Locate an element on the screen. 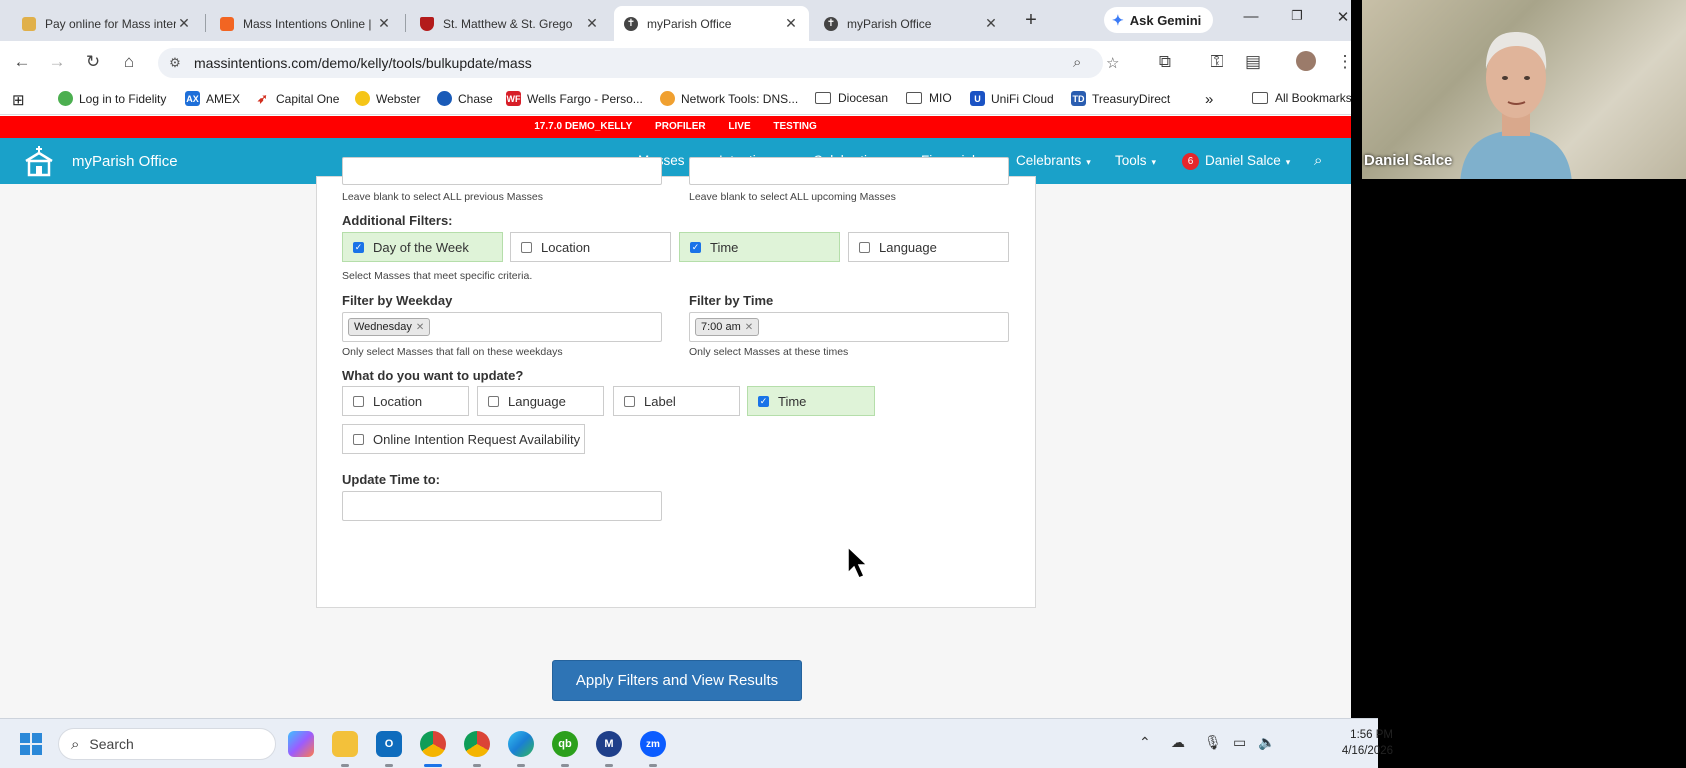  more-bookmarks-chevron-icon: » is located at coordinates (1209, 99).